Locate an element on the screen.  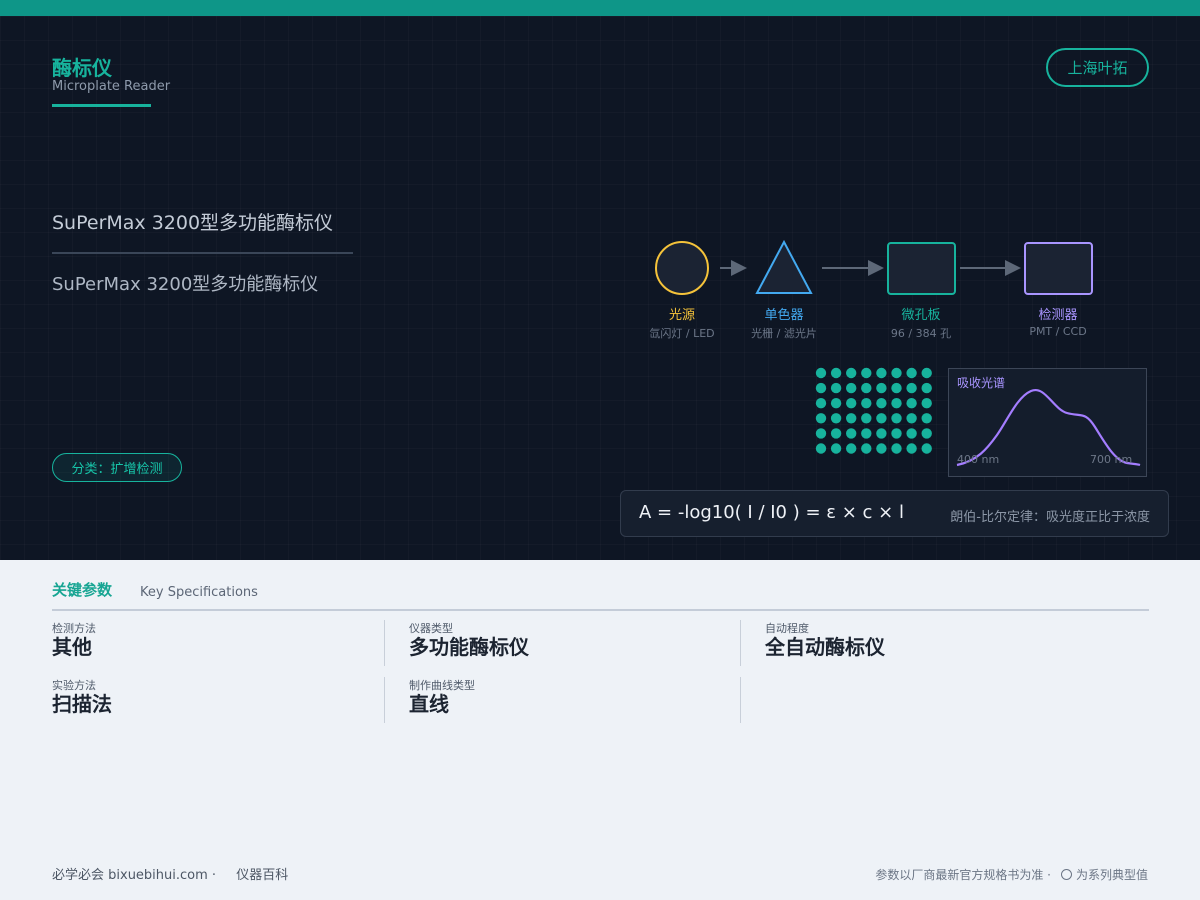
footer-disclaimer: 参数以厂商最新官方规格书为准 · is located at coordinates (963, 875).